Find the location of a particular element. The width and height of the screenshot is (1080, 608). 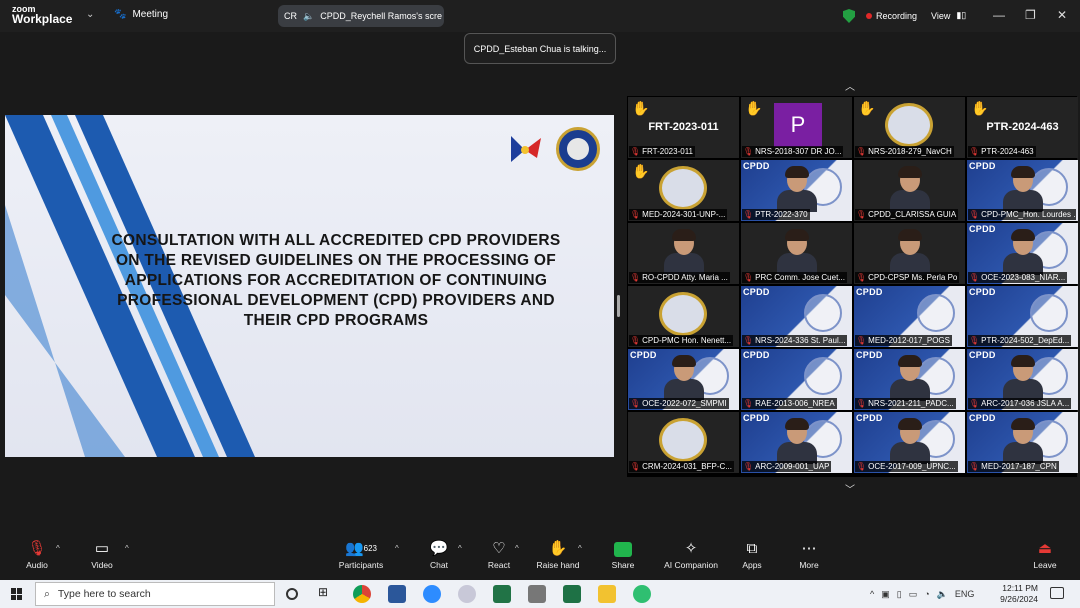

windows-start-icon is located at coordinates (17, 594).